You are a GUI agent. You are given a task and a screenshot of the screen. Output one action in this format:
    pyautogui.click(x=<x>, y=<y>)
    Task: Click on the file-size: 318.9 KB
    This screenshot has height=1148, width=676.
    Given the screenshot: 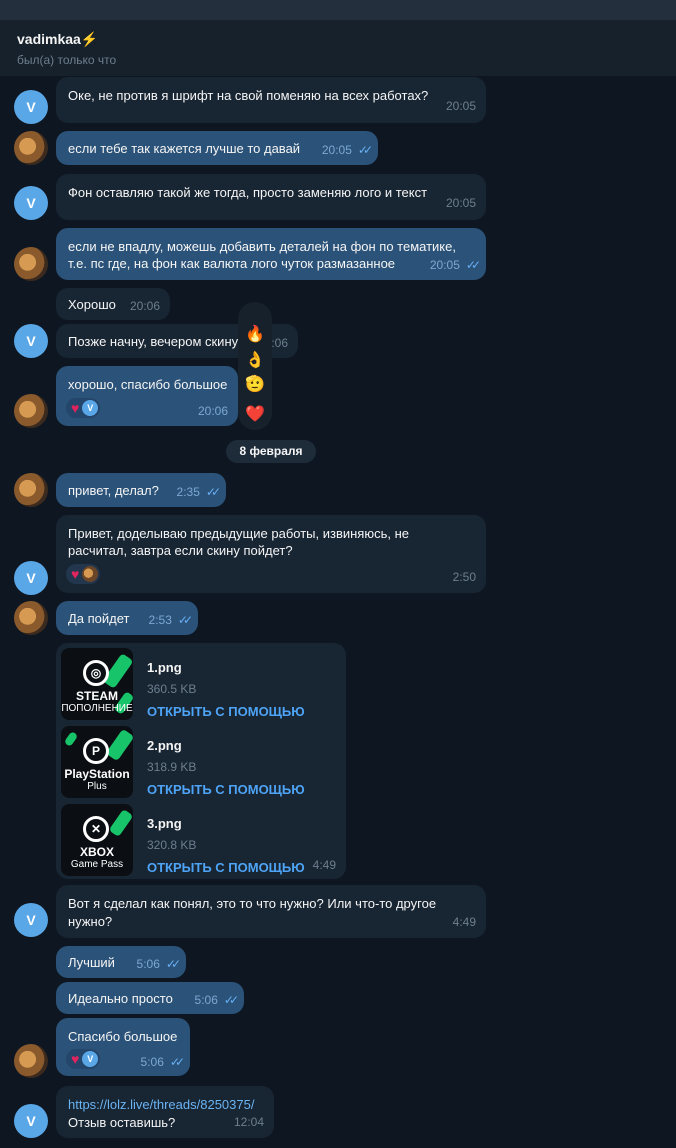 What is the action you would take?
    pyautogui.click(x=172, y=767)
    